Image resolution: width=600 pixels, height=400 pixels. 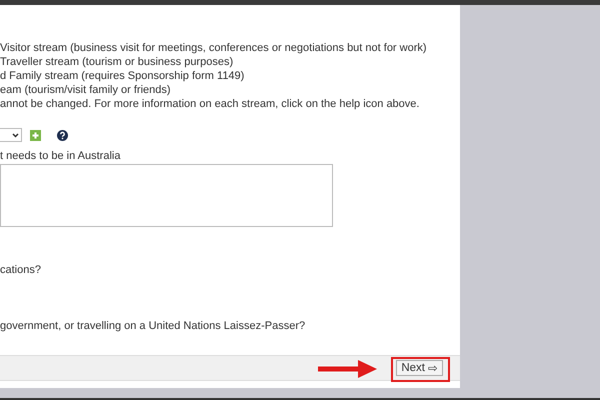 I want to click on reason-field, so click(x=166, y=195).